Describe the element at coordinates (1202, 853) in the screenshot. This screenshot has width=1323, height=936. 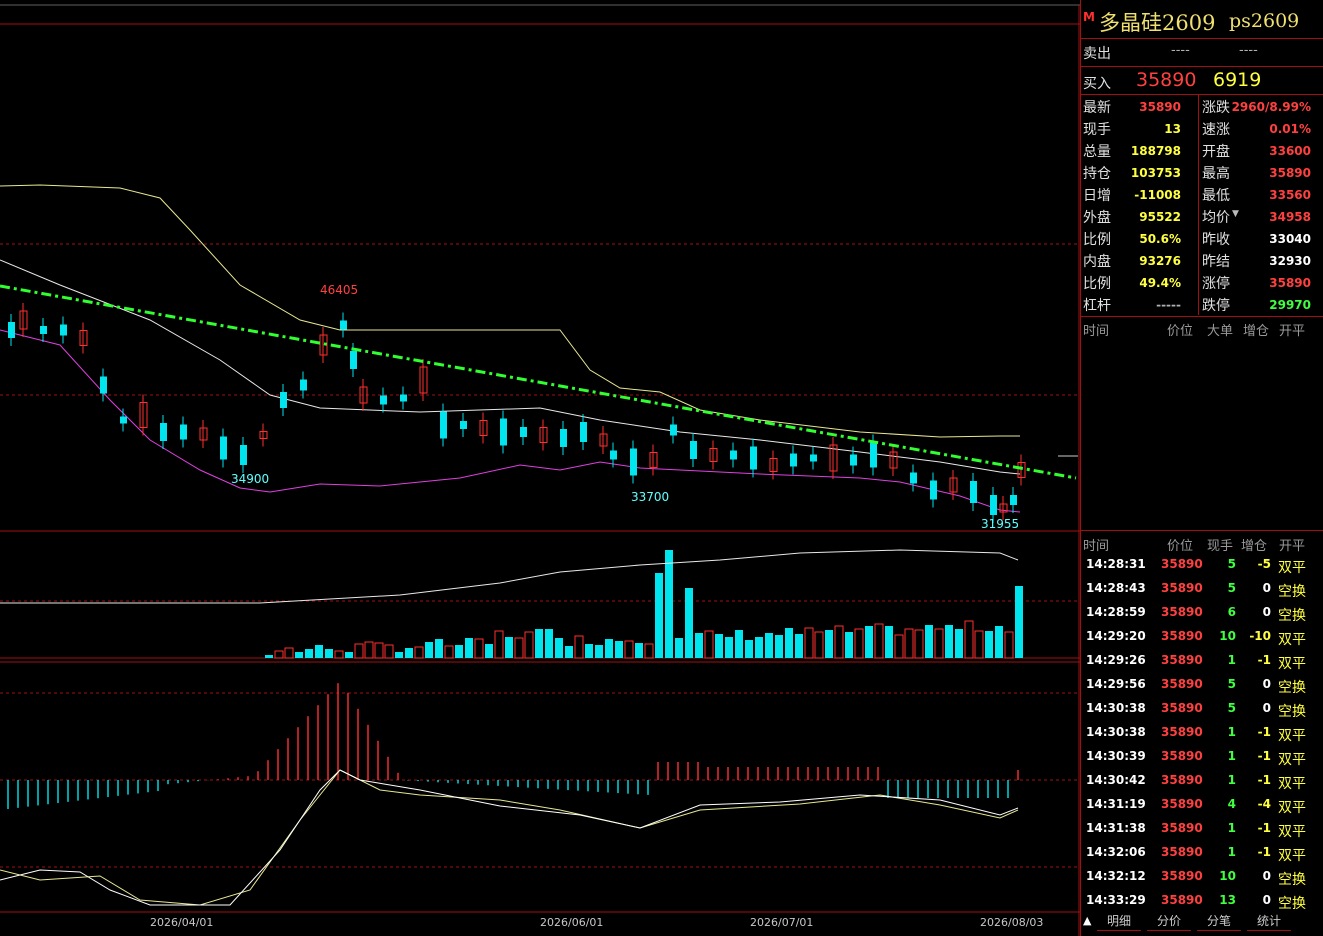
I see `tick-row: 14:32:06 35890 1 -1 双平` at that location.